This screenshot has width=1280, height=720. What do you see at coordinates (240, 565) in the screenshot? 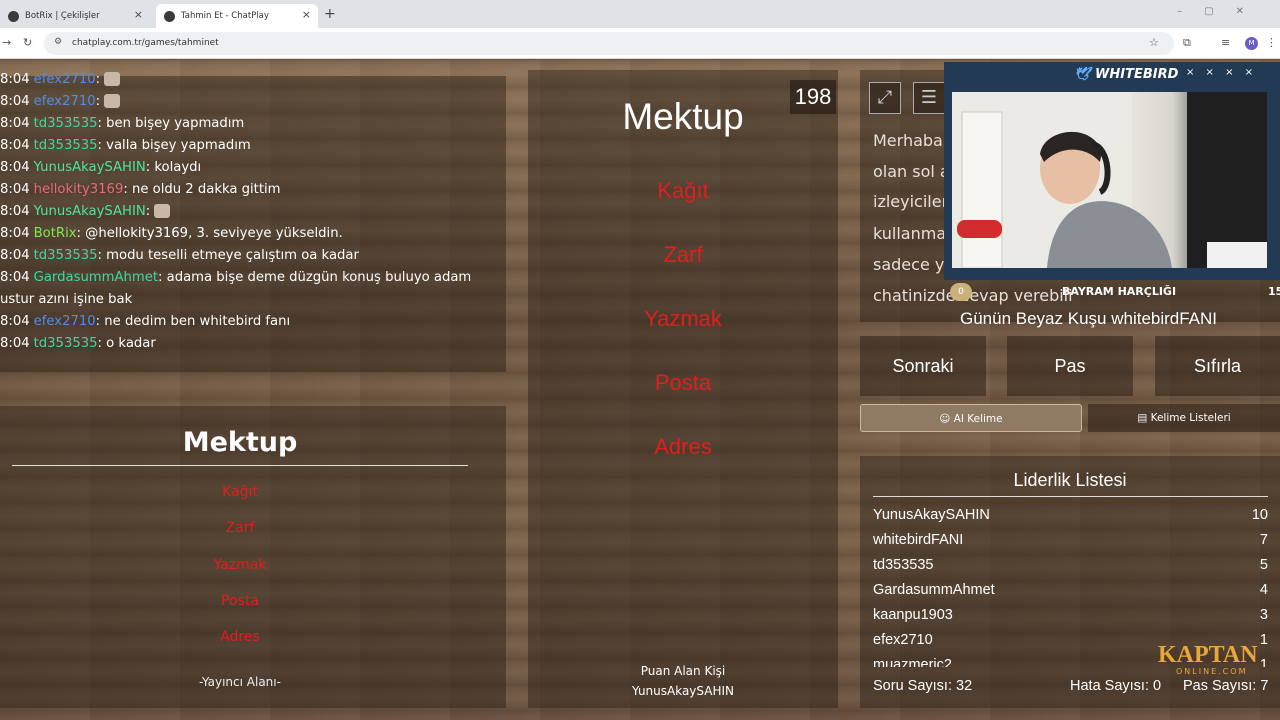
I see `streamer-forbidden-word: Yazmak` at bounding box center [240, 565].